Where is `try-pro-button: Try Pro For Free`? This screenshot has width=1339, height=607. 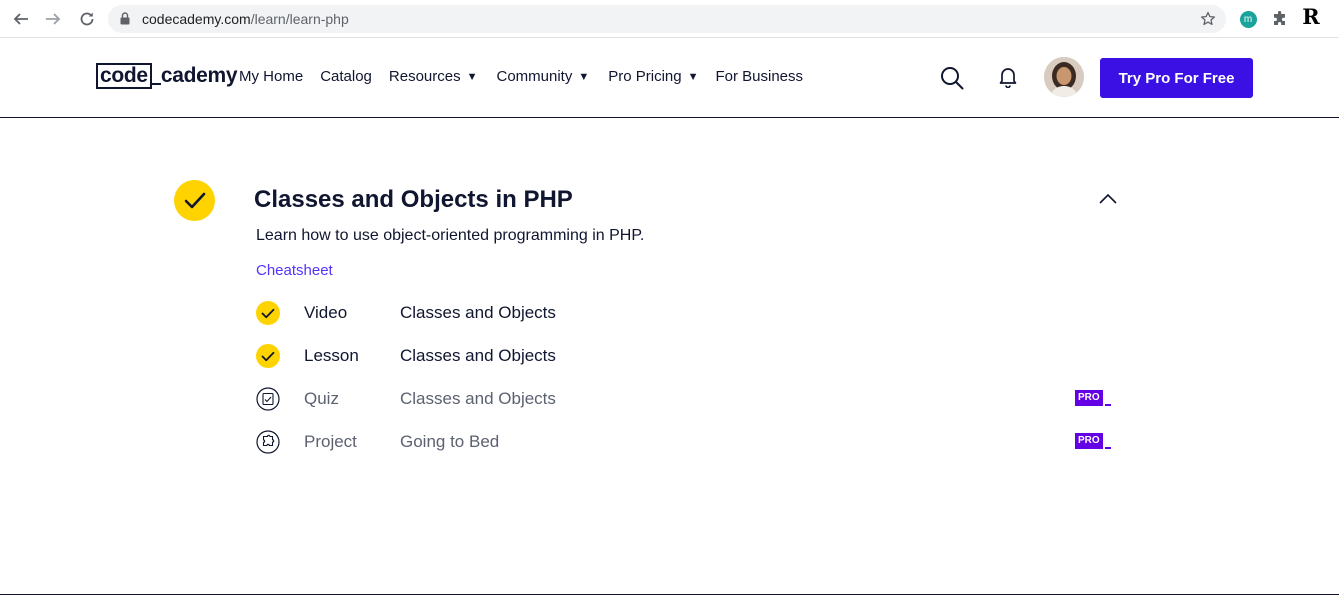
try-pro-button: Try Pro For Free is located at coordinates (1176, 78).